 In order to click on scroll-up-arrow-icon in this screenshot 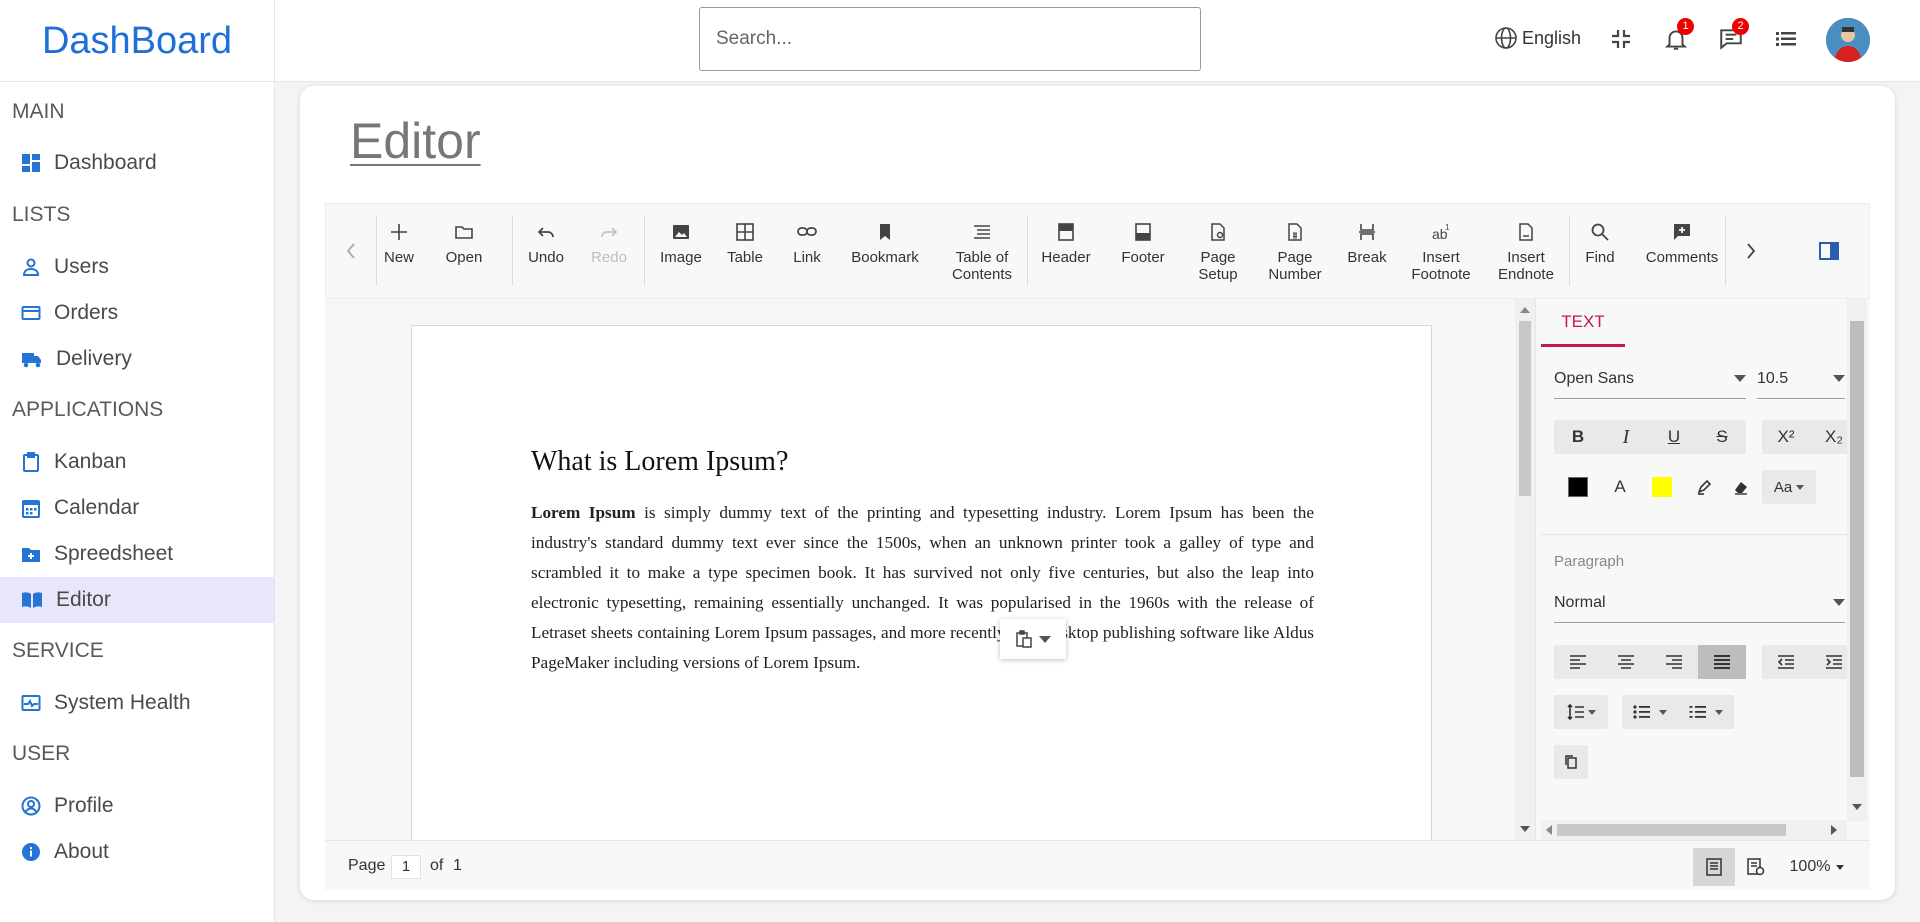, I will do `click(1525, 310)`.